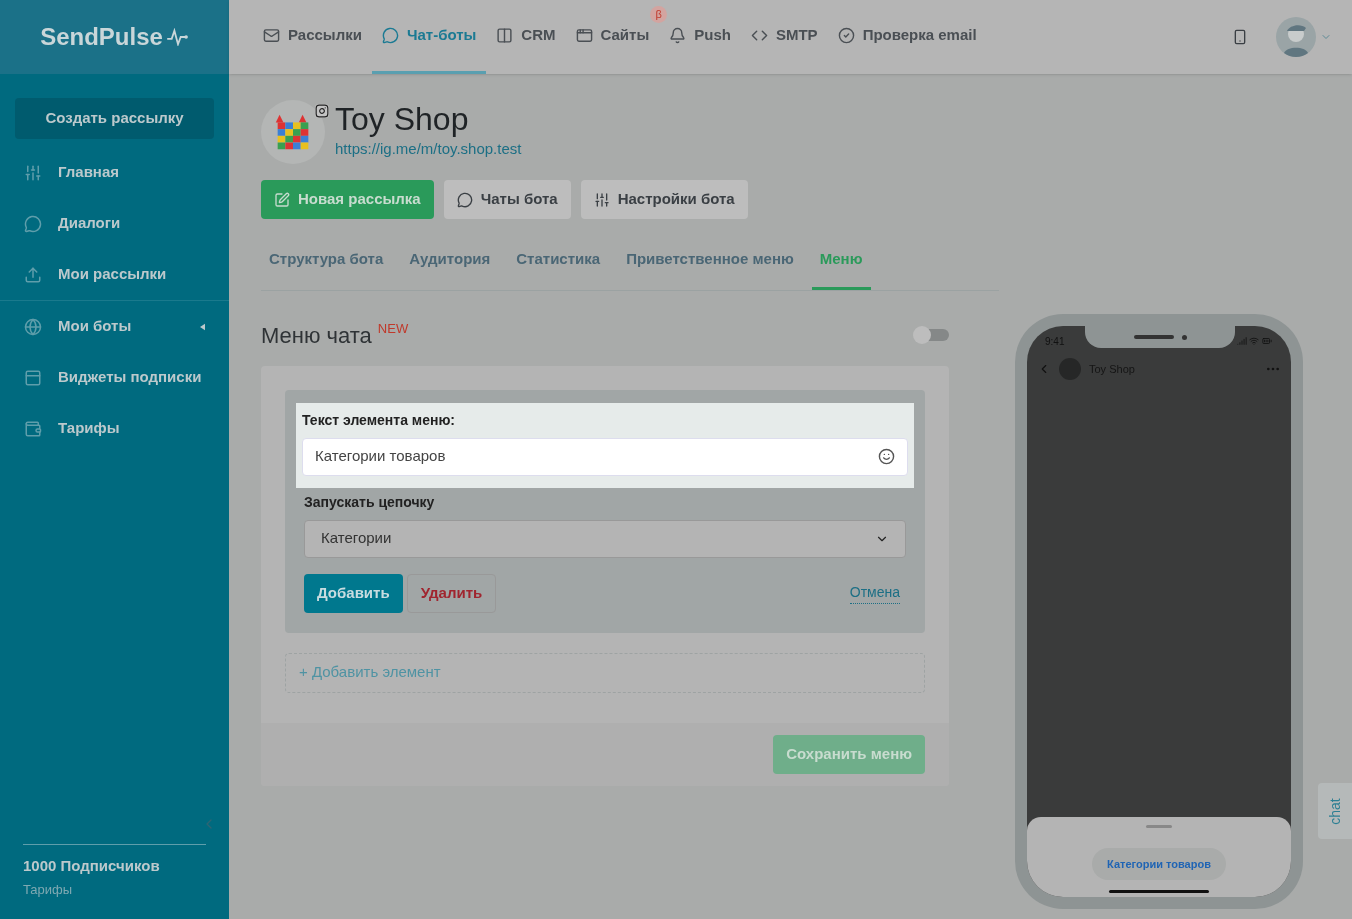 The width and height of the screenshot is (1352, 919). What do you see at coordinates (271, 35) in the screenshot?
I see `mail-icon` at bounding box center [271, 35].